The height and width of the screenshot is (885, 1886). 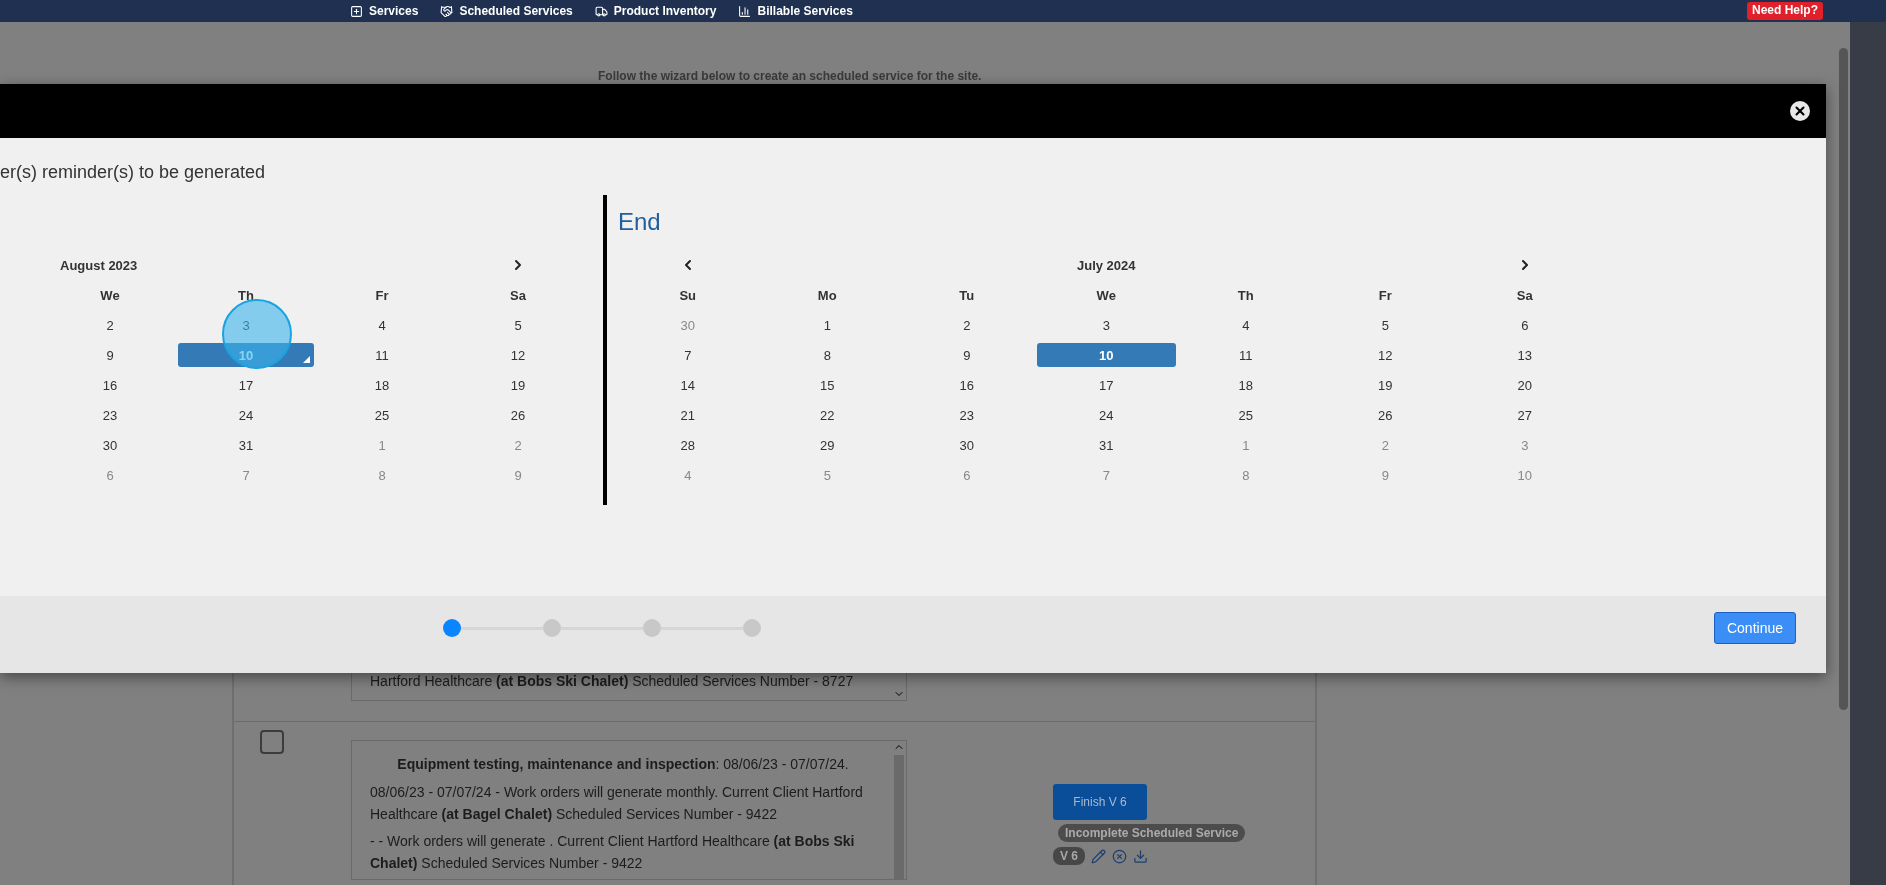 I want to click on nav-link: Scheduled Services, so click(x=506, y=11).